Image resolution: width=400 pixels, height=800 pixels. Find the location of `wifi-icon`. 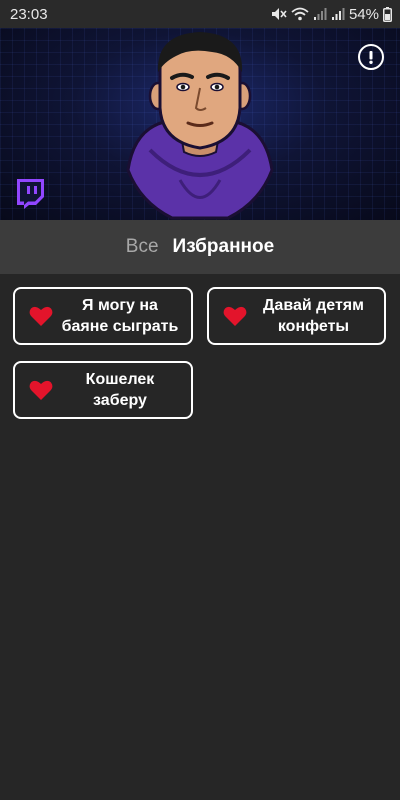

wifi-icon is located at coordinates (300, 14).